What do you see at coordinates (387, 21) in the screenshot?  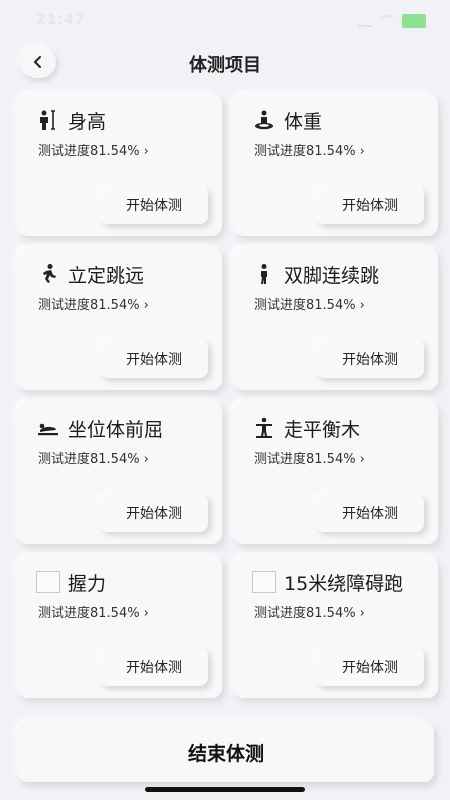 I see `wifi-icon` at bounding box center [387, 21].